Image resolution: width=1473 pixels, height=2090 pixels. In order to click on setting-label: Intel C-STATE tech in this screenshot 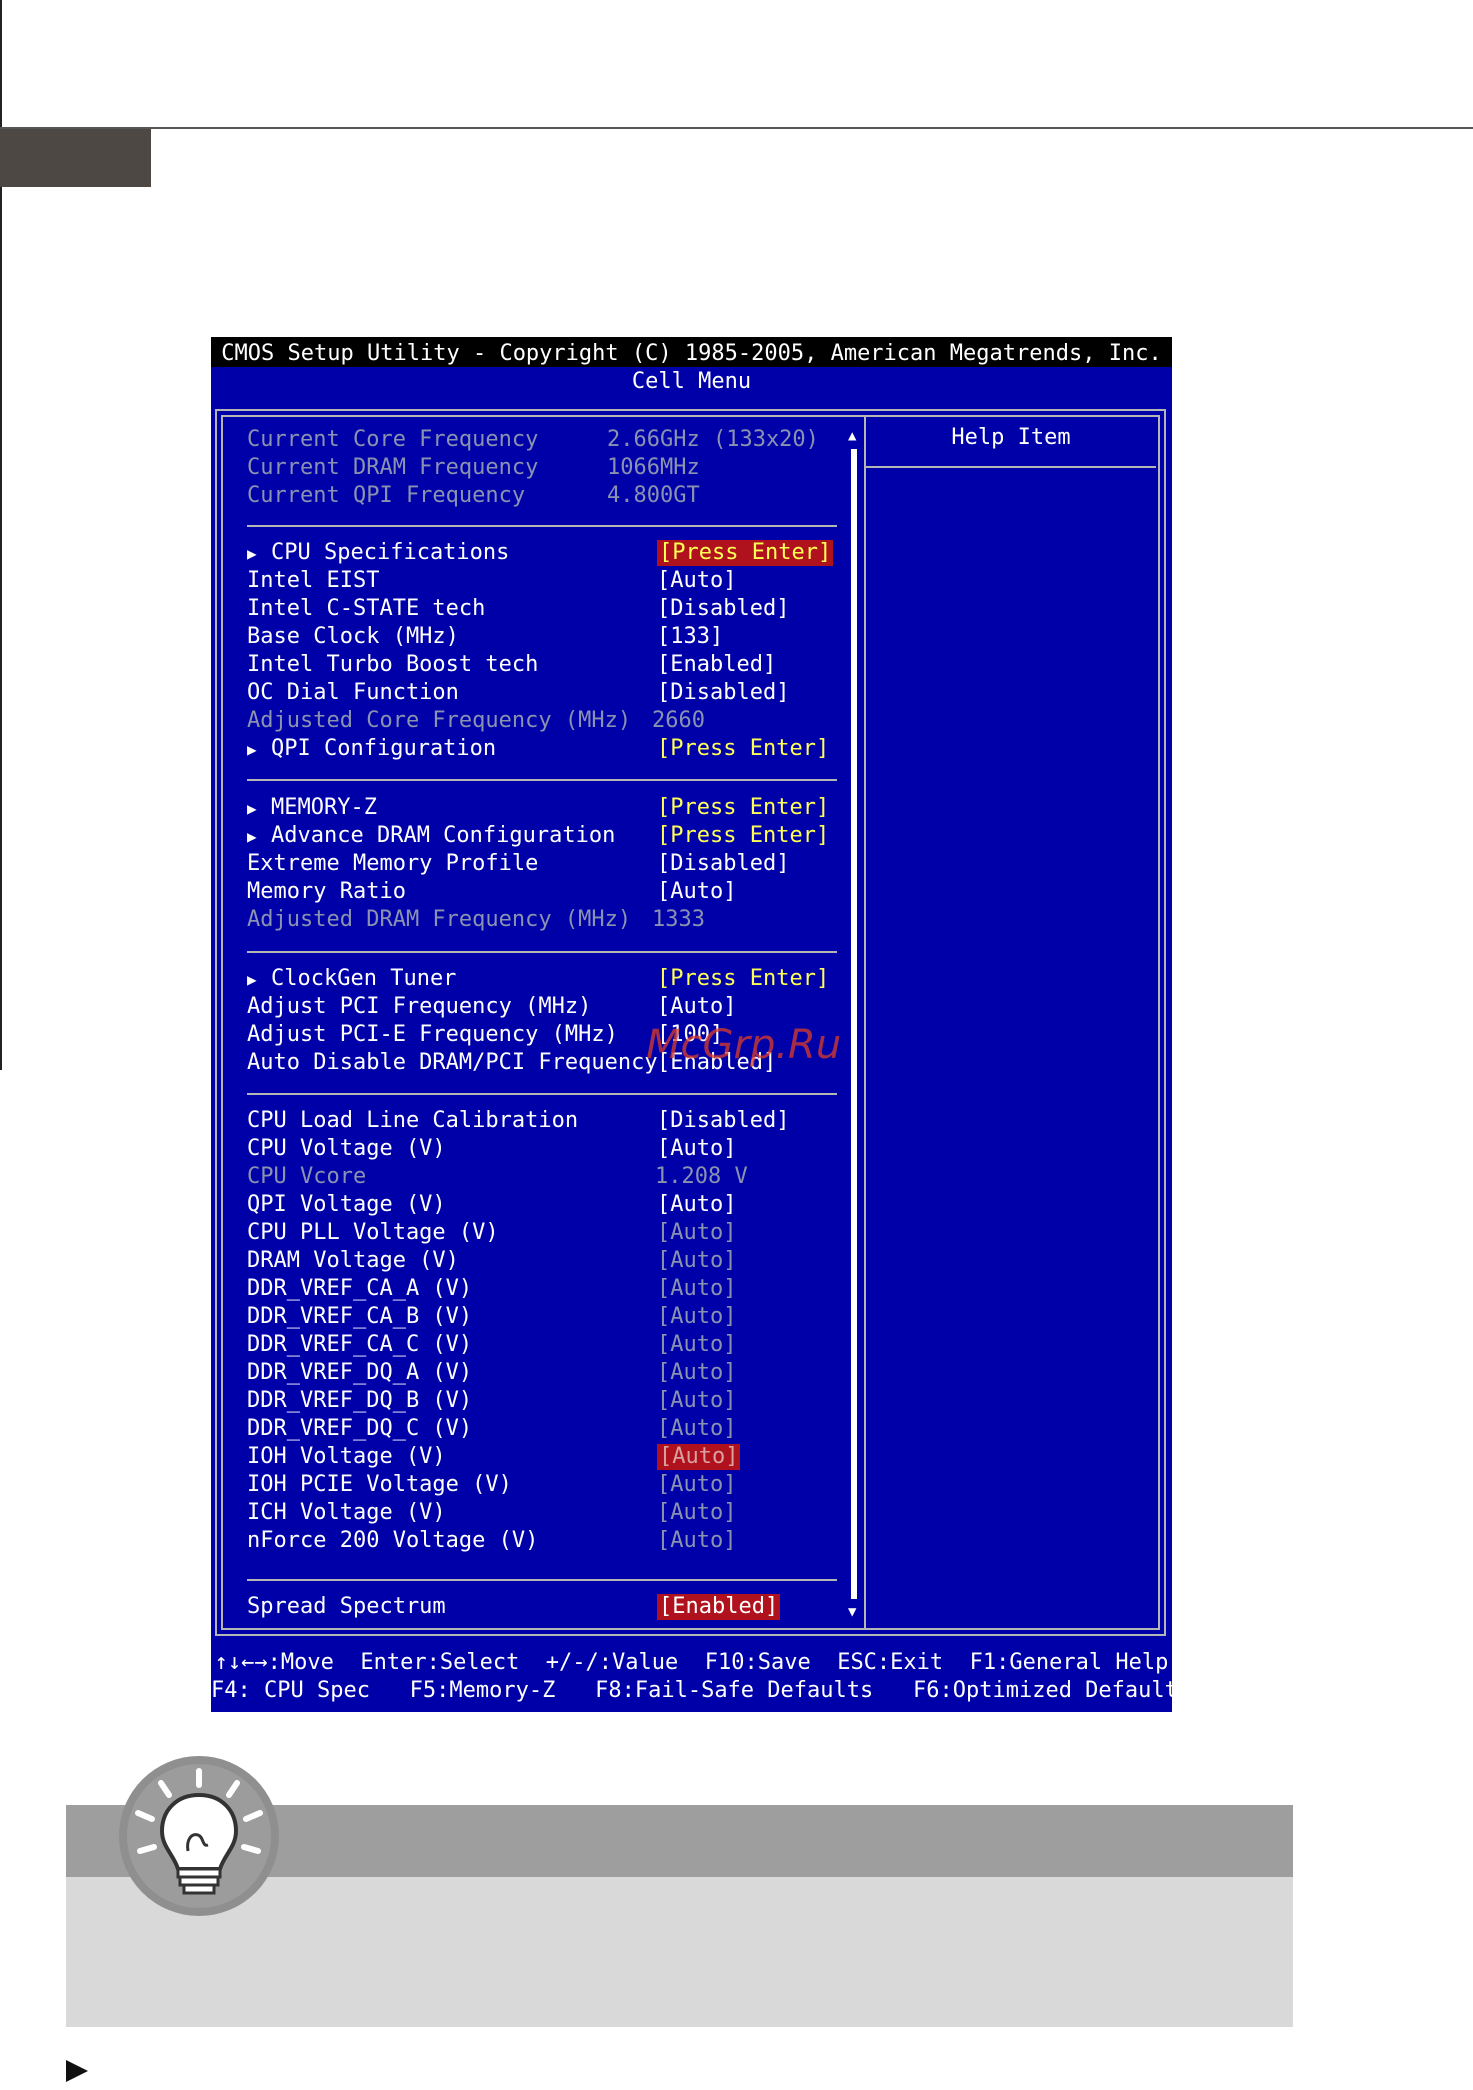, I will do `click(366, 608)`.